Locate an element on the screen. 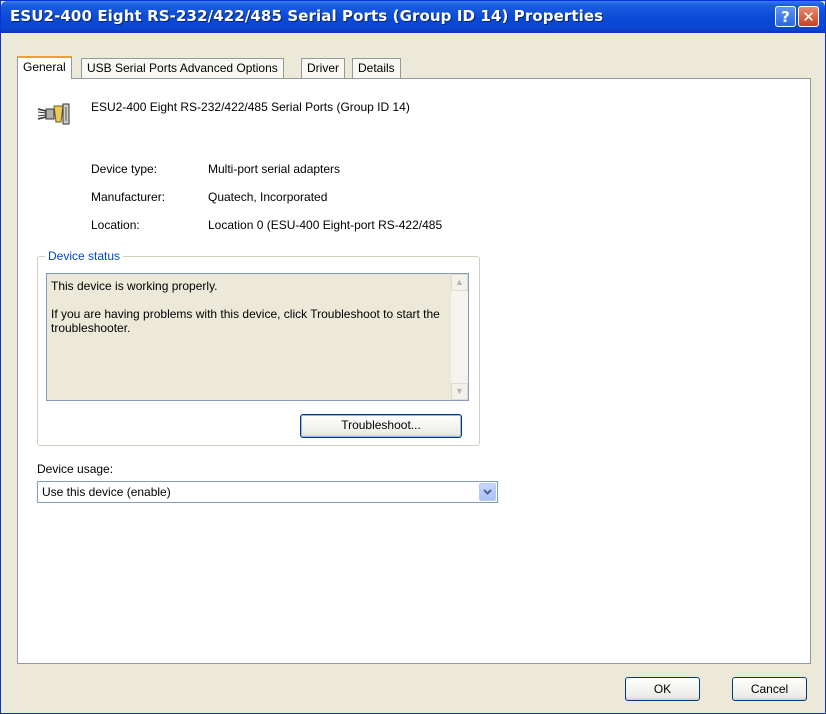 The height and width of the screenshot is (714, 826). chevron-down-icon is located at coordinates (487, 492).